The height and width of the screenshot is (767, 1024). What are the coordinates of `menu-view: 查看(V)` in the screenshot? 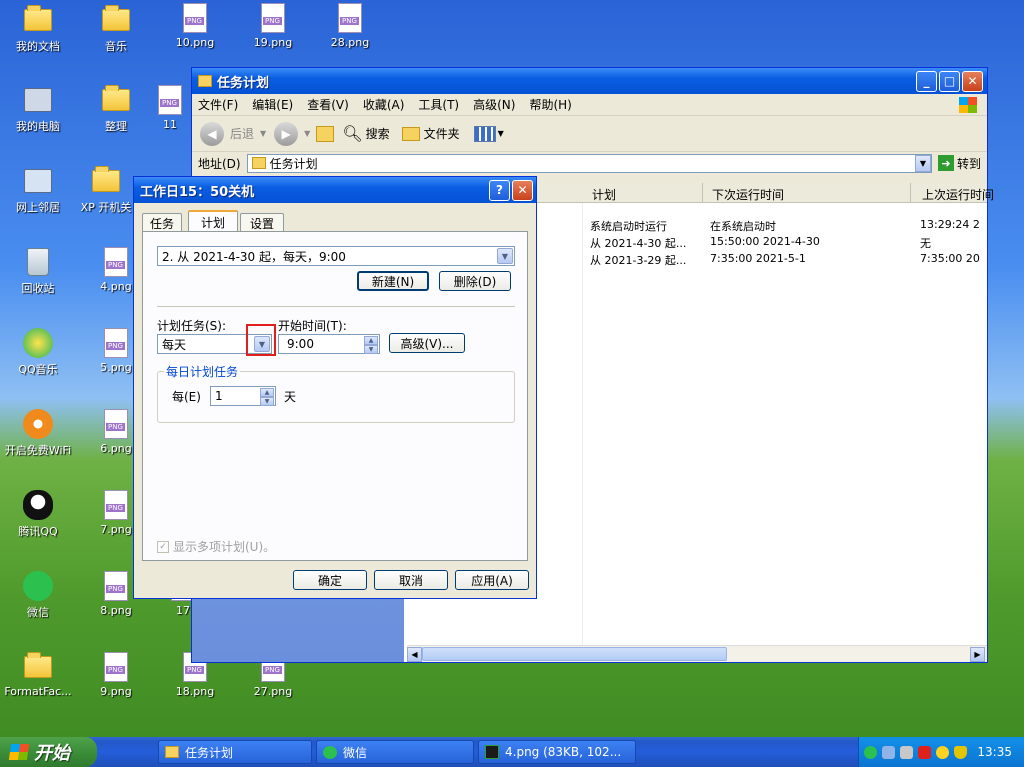 It's located at (328, 104).